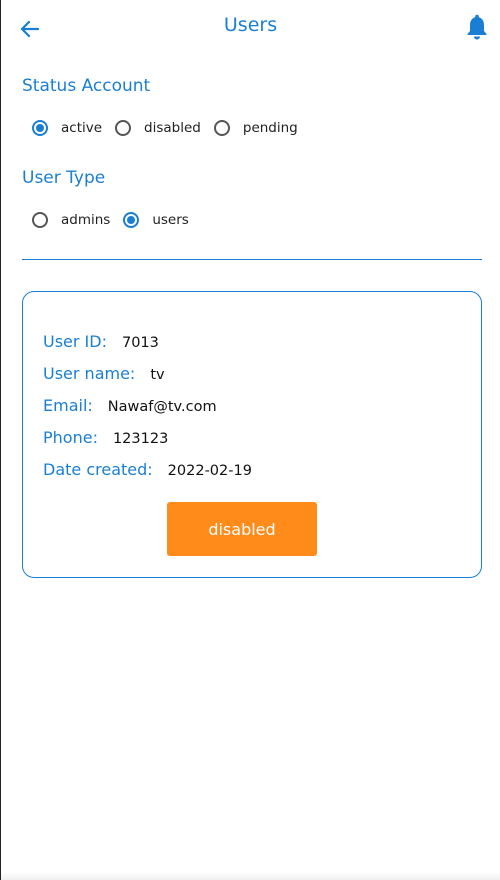  What do you see at coordinates (123, 128) in the screenshot?
I see `radio-disabled` at bounding box center [123, 128].